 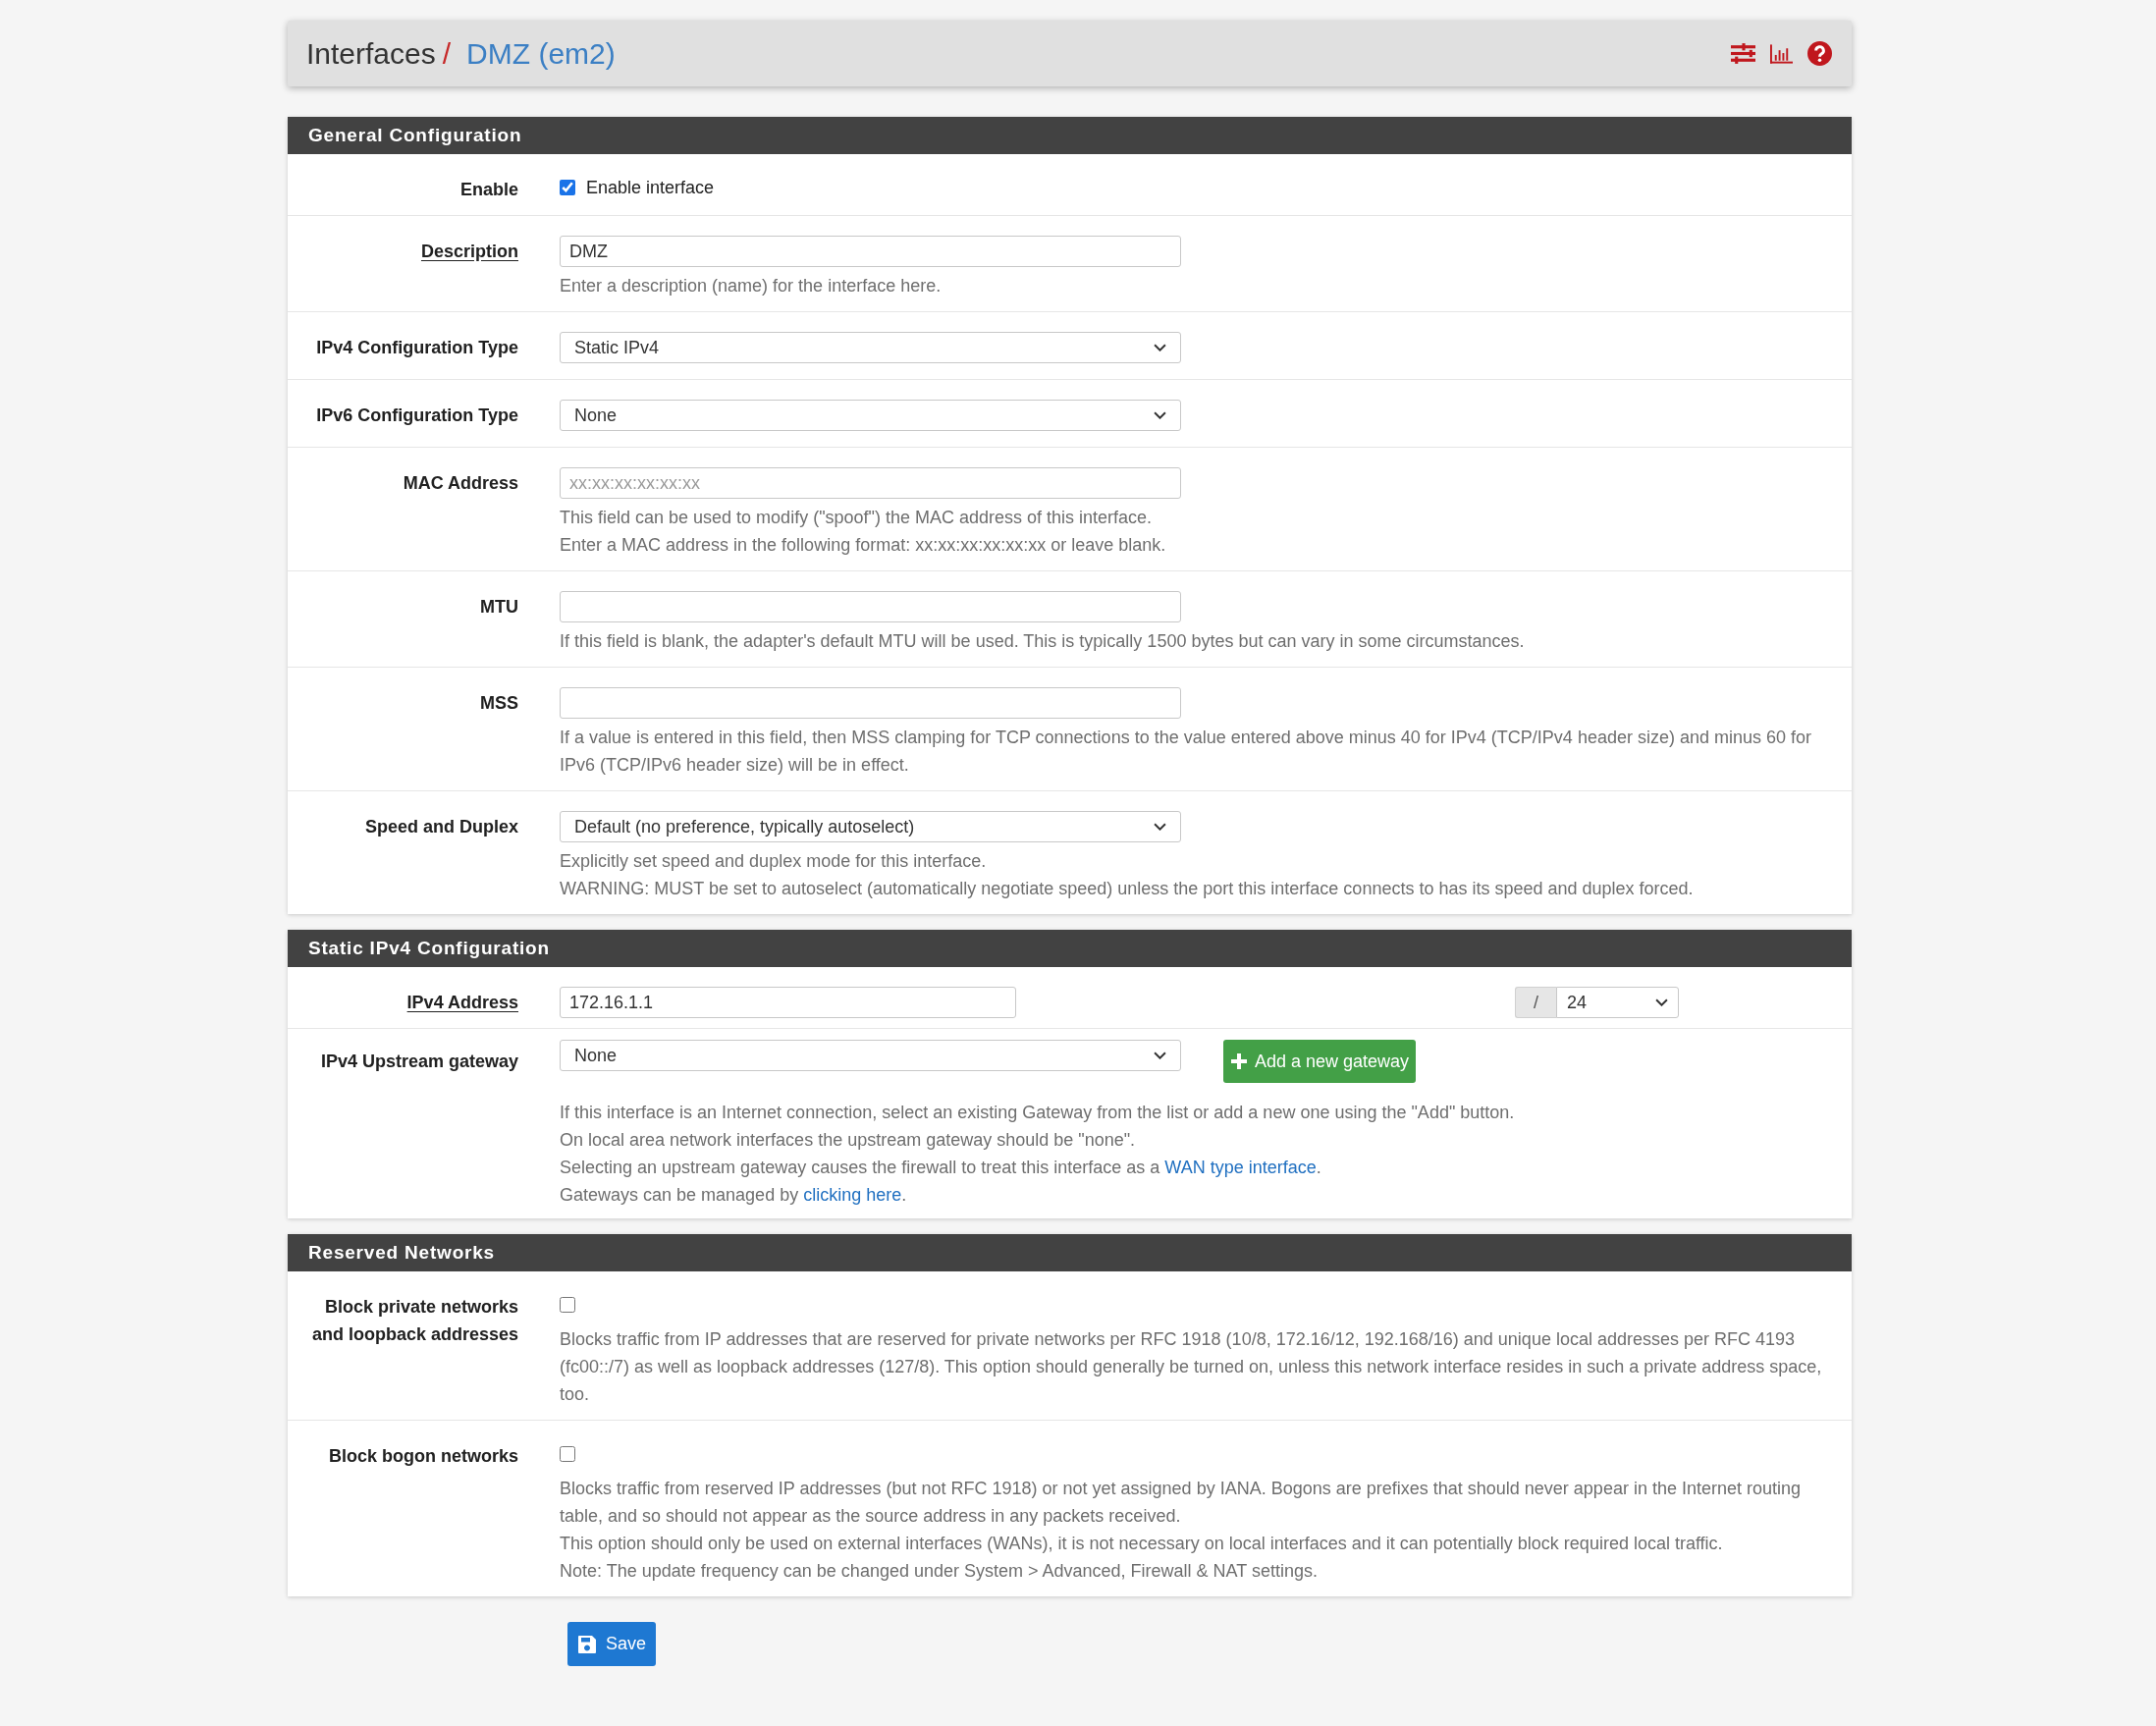 What do you see at coordinates (871, 826) in the screenshot?
I see `dropdown: Default (no preference, typically autoselect)` at bounding box center [871, 826].